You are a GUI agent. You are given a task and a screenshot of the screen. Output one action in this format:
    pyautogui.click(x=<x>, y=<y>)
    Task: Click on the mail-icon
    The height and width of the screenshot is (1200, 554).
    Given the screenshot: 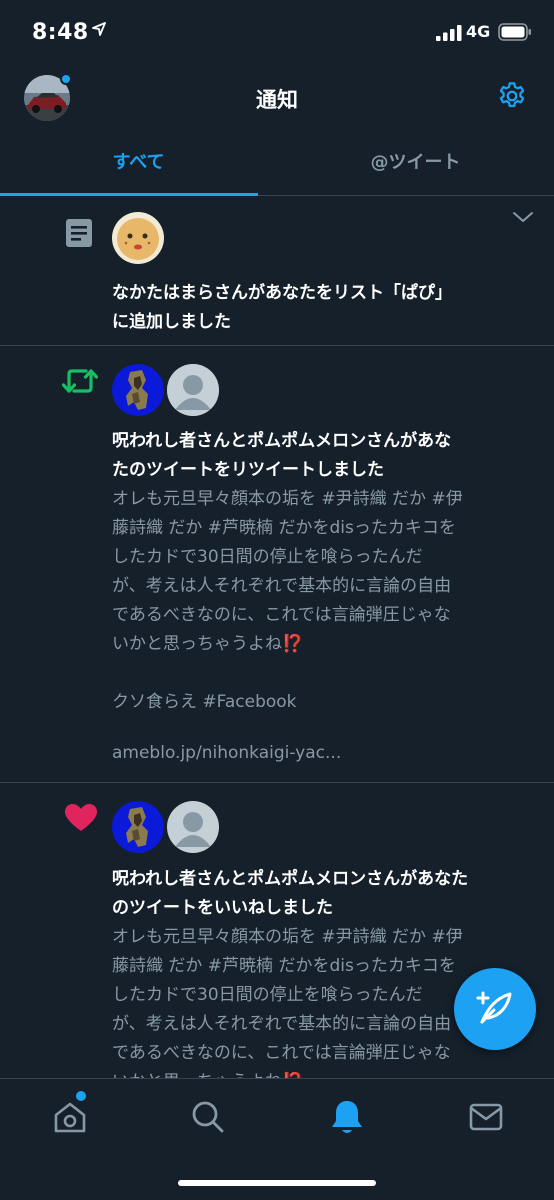 What is the action you would take?
    pyautogui.click(x=486, y=1117)
    